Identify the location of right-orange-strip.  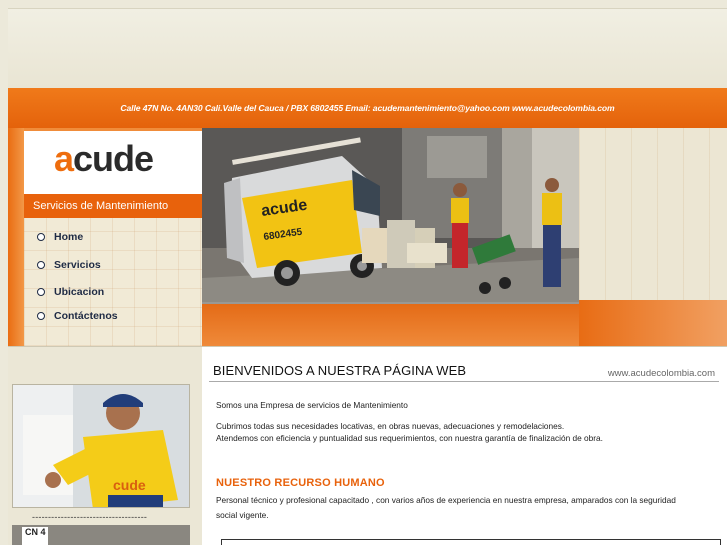
(653, 323).